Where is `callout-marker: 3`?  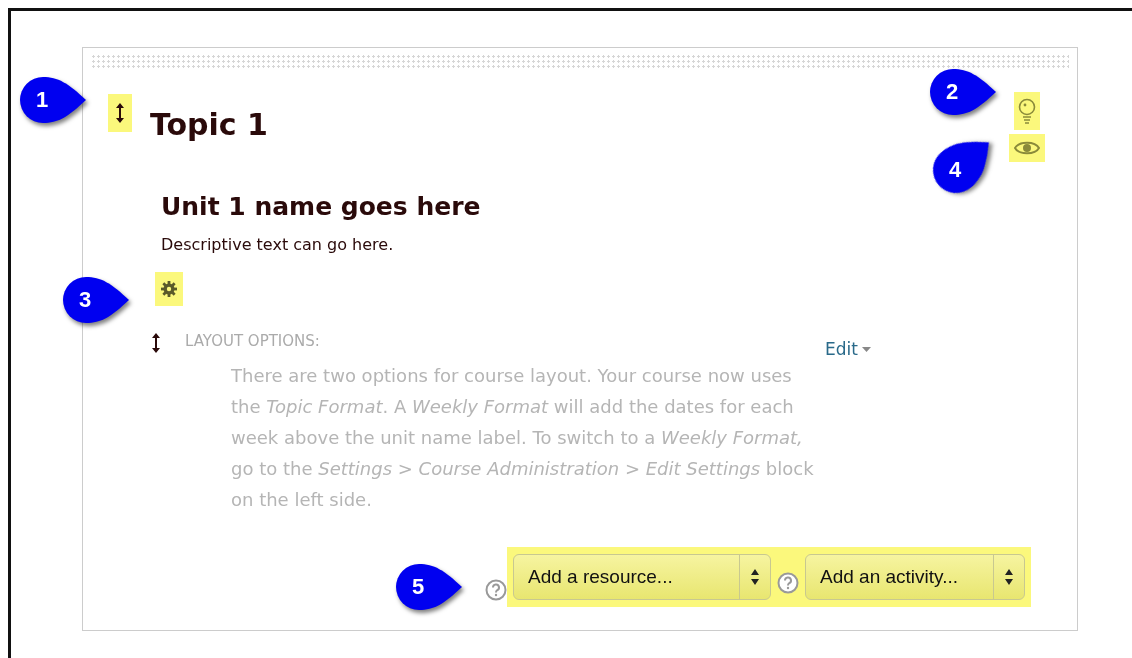
callout-marker: 3 is located at coordinates (96, 300).